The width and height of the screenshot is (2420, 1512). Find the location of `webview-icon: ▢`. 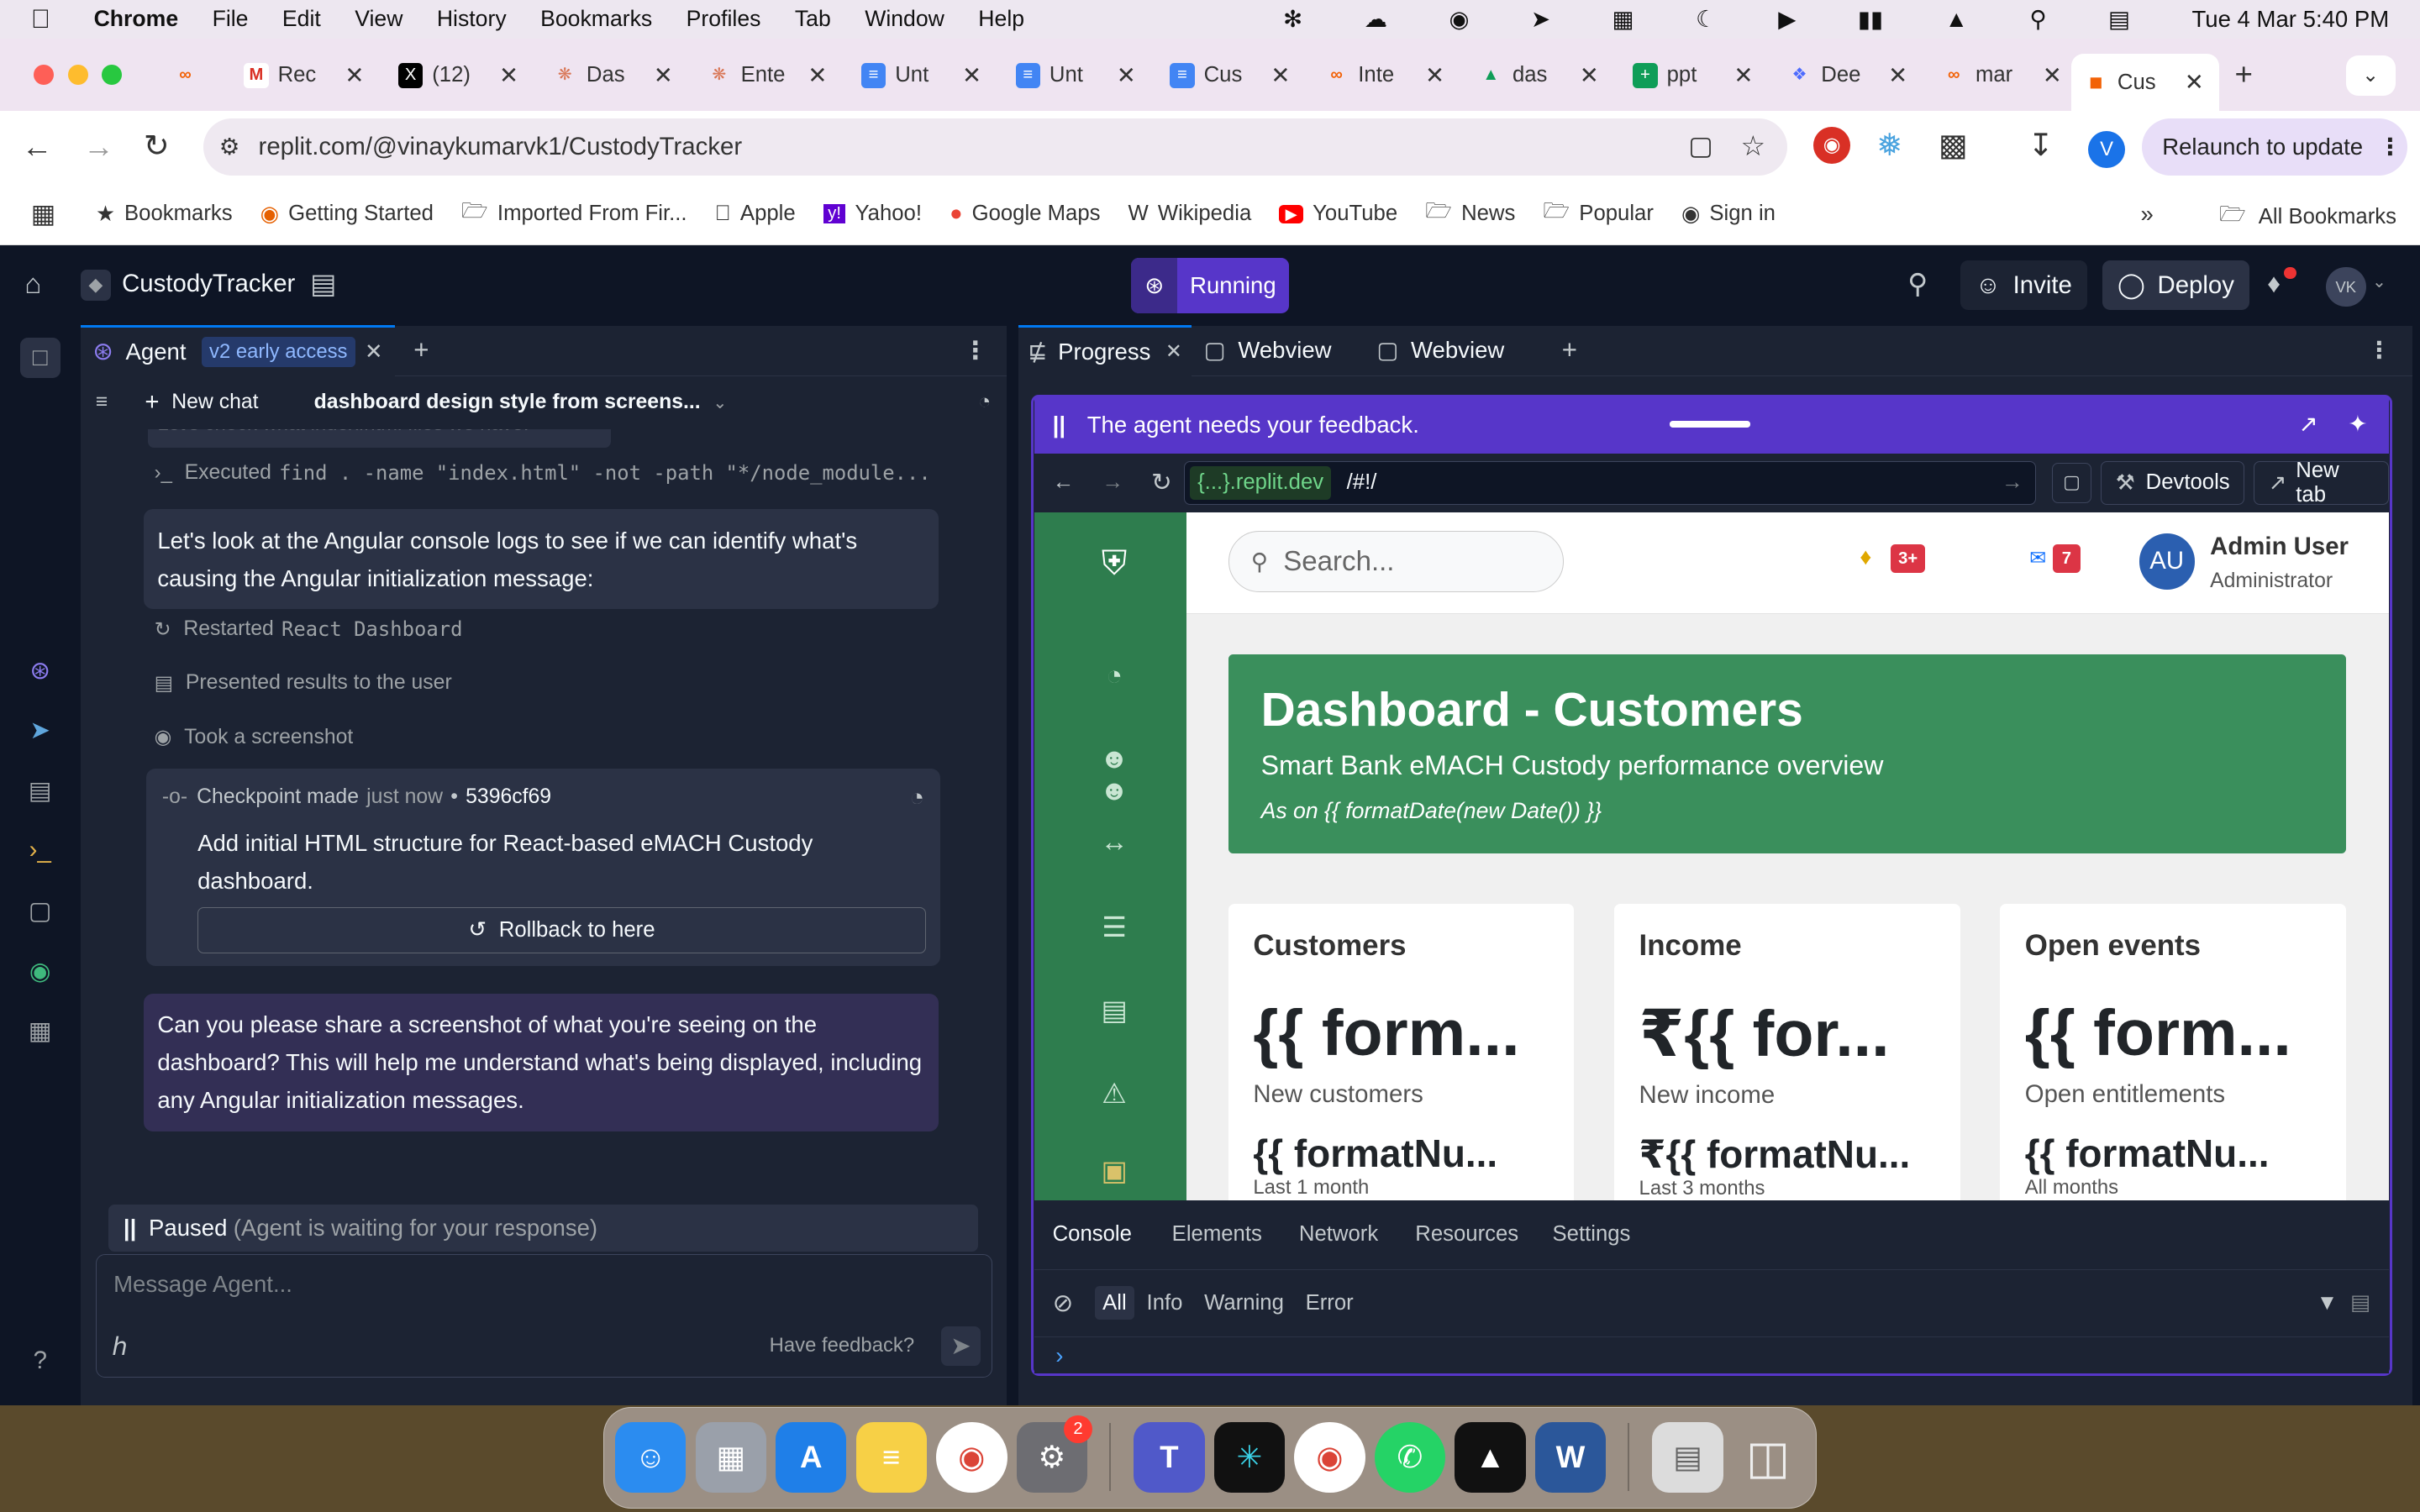

webview-icon: ▢ is located at coordinates (39, 911).